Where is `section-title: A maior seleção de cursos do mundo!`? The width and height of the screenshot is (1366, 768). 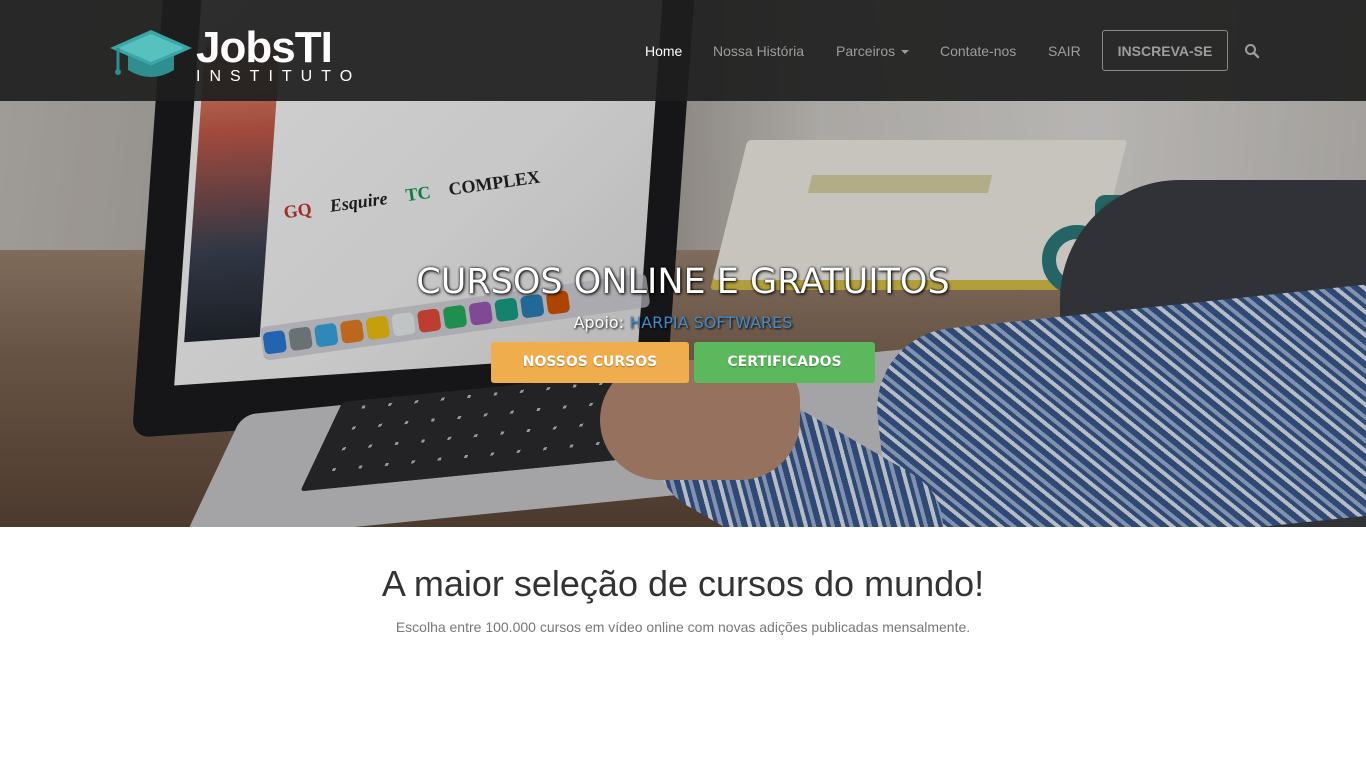
section-title: A maior seleção de cursos do mundo! is located at coordinates (683, 583).